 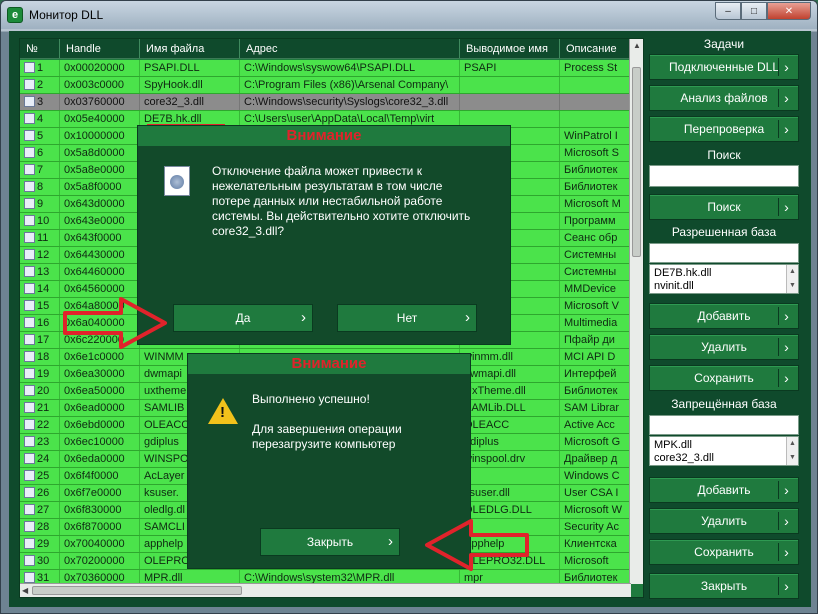 What do you see at coordinates (724, 286) in the screenshot?
I see `list-item: nvinit.dll` at bounding box center [724, 286].